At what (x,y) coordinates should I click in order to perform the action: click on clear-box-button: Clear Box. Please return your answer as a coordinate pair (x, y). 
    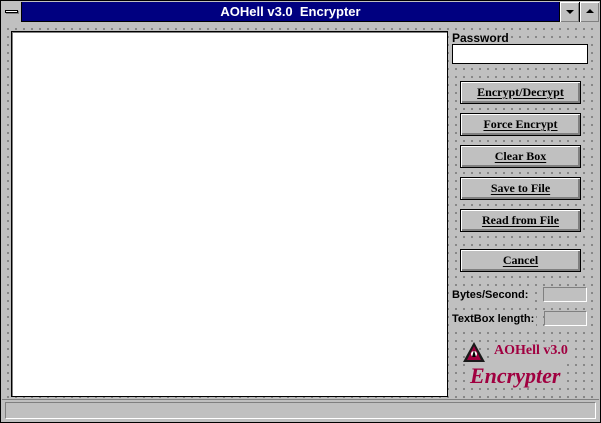
    Looking at the image, I should click on (520, 156).